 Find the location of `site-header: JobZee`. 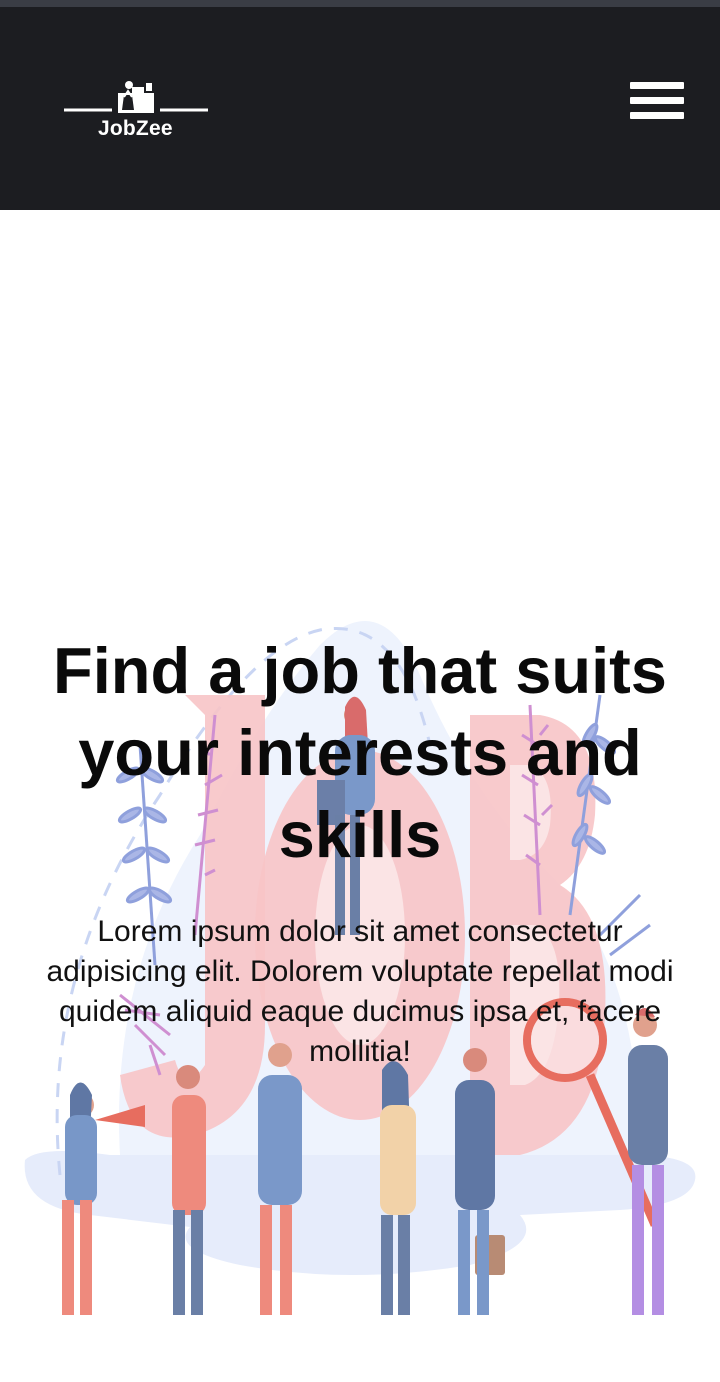

site-header: JobZee is located at coordinates (360, 108).